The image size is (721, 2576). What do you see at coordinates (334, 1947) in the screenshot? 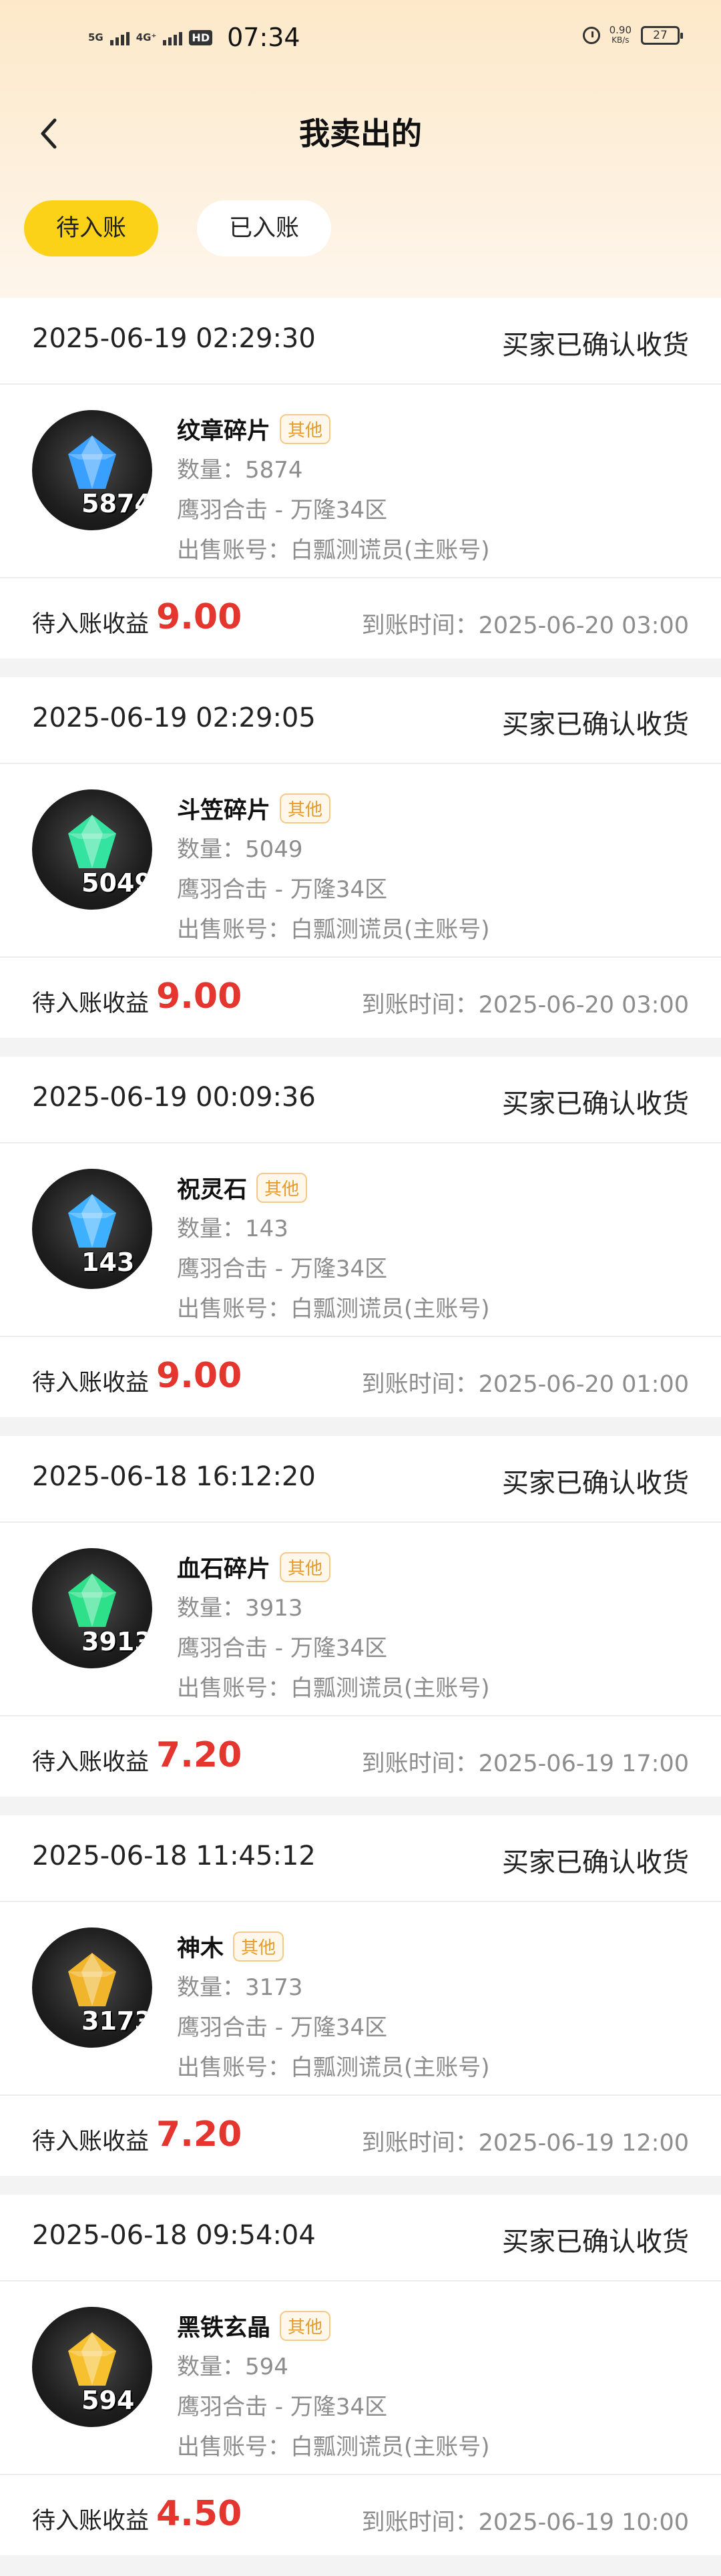
I see `item-name-row: 神木 其他` at bounding box center [334, 1947].